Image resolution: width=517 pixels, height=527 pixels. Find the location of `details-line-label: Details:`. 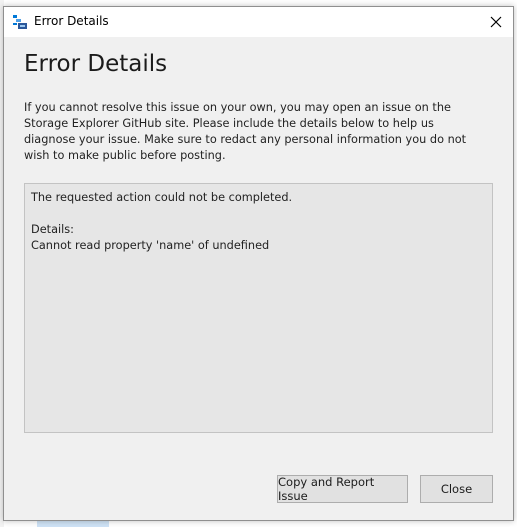

details-line-label: Details: is located at coordinates (52, 229).